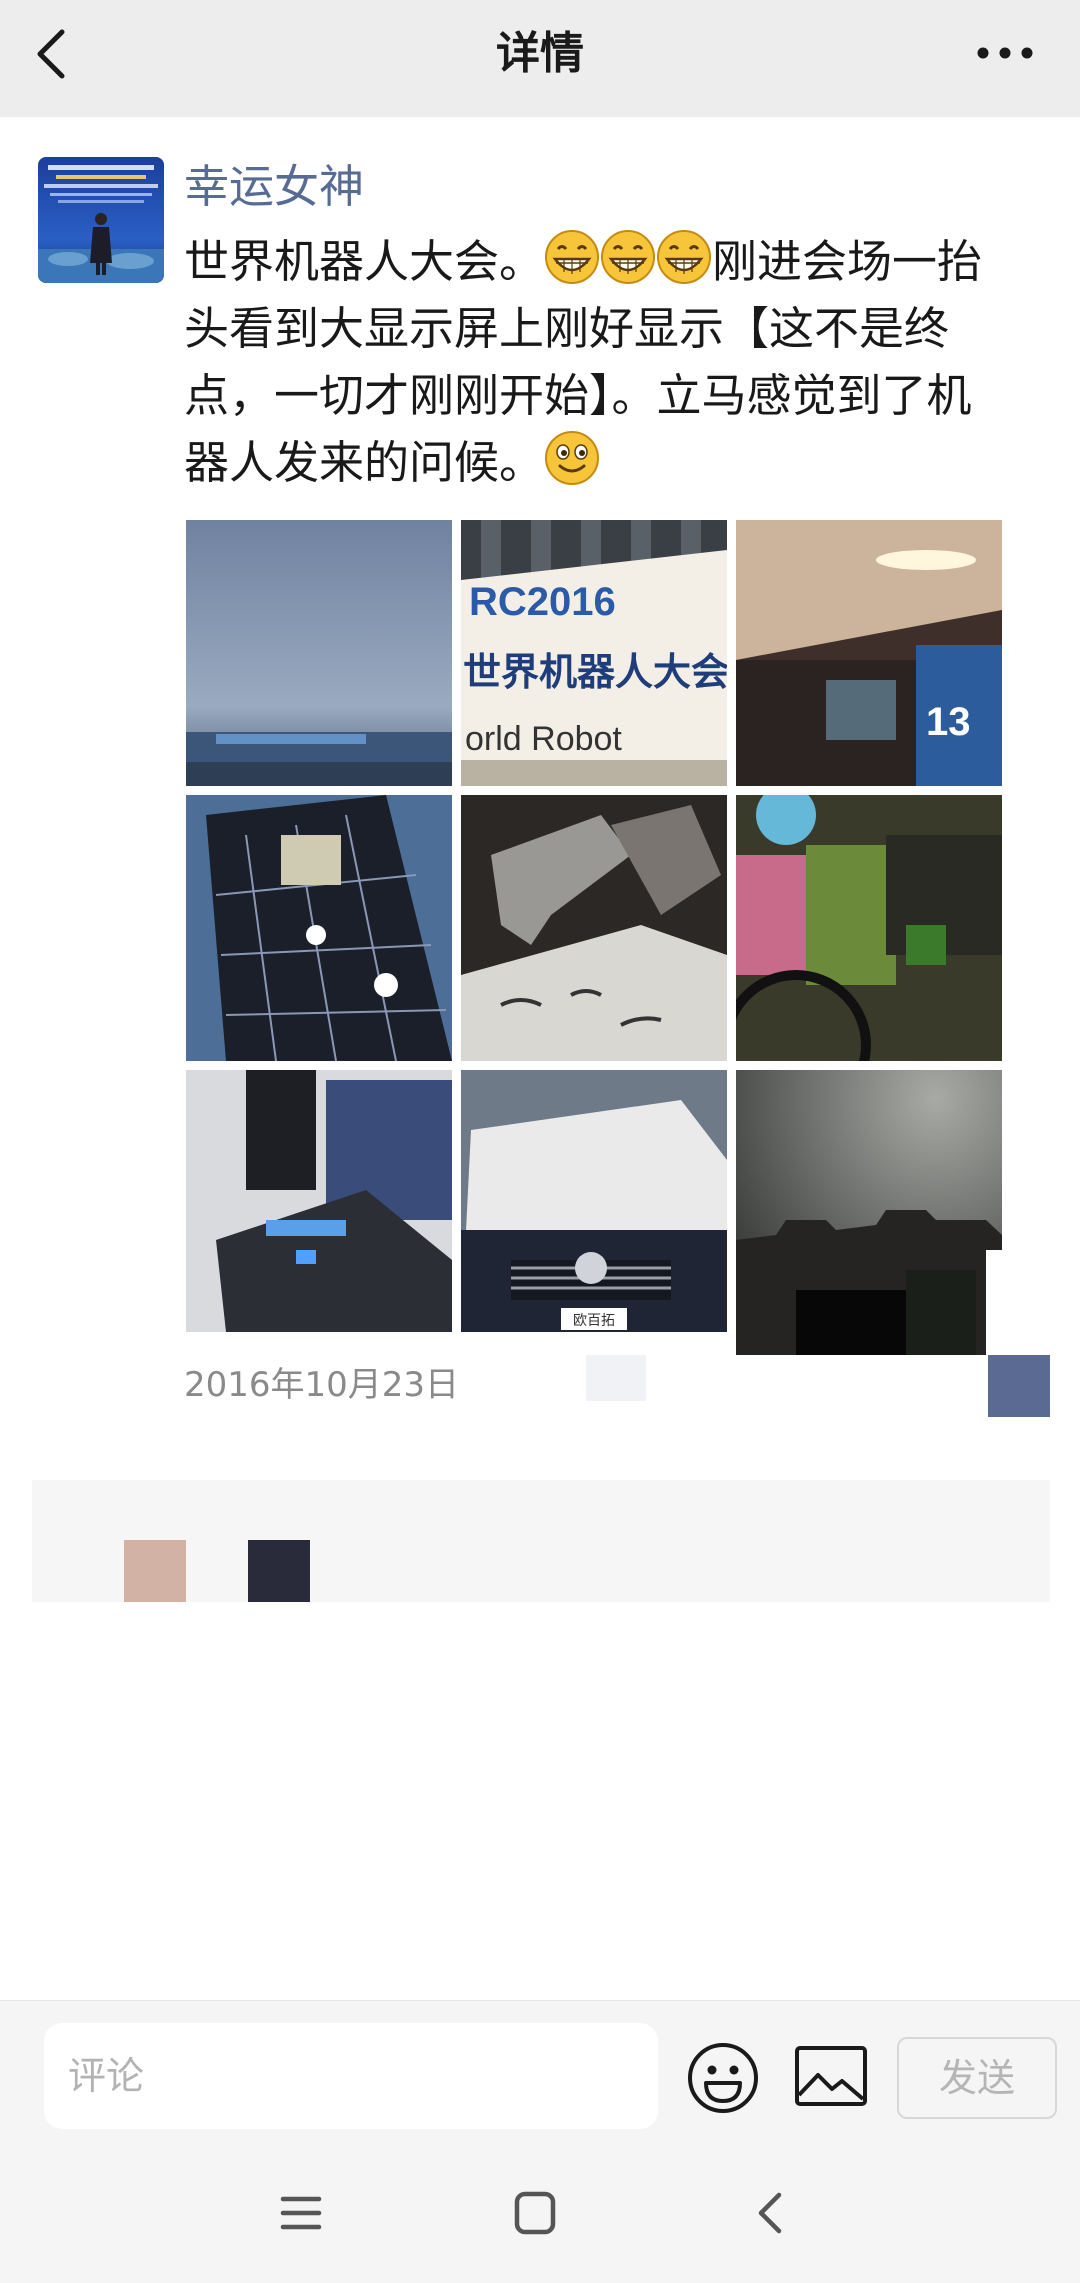  Describe the element at coordinates (351, 2076) in the screenshot. I see `comment-input` at that location.